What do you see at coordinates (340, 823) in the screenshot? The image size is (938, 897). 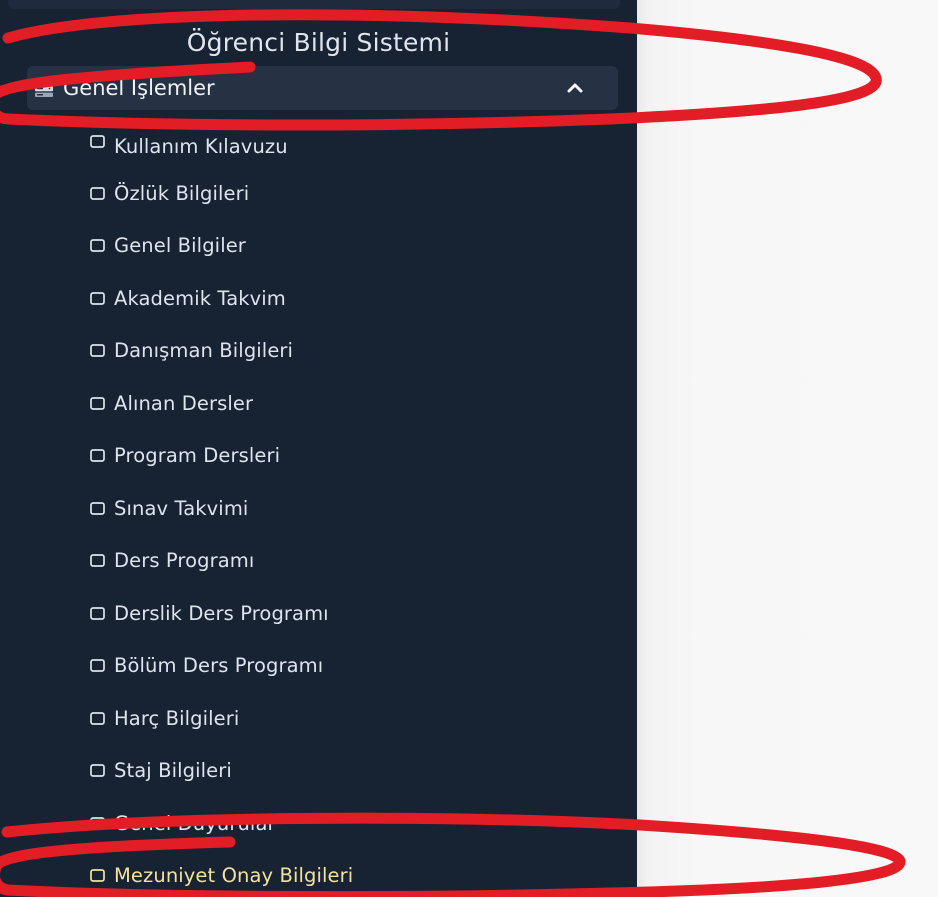 I see `sidebar-item-genel-duyurular: Genel Duyurular` at bounding box center [340, 823].